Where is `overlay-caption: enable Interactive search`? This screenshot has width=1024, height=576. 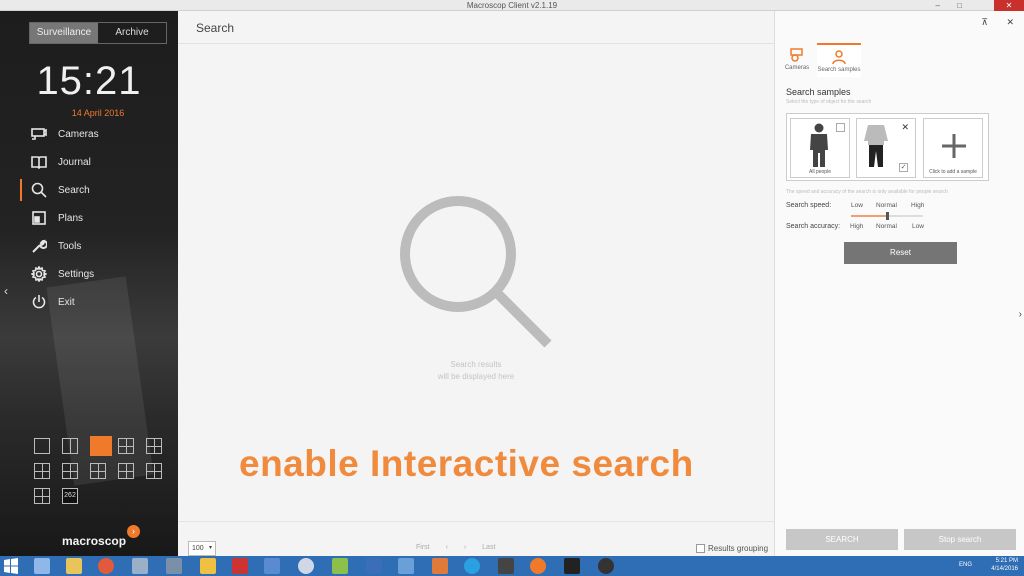 overlay-caption: enable Interactive search is located at coordinates (466, 463).